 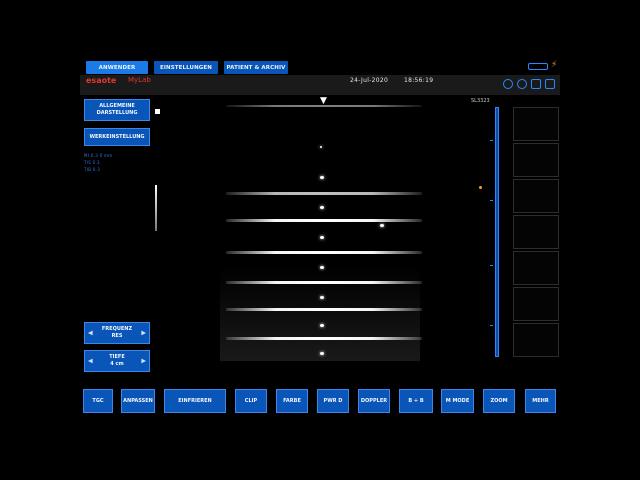 I want to click on factory-settings-button: WERKEINSTELLUNG, so click(x=117, y=137).